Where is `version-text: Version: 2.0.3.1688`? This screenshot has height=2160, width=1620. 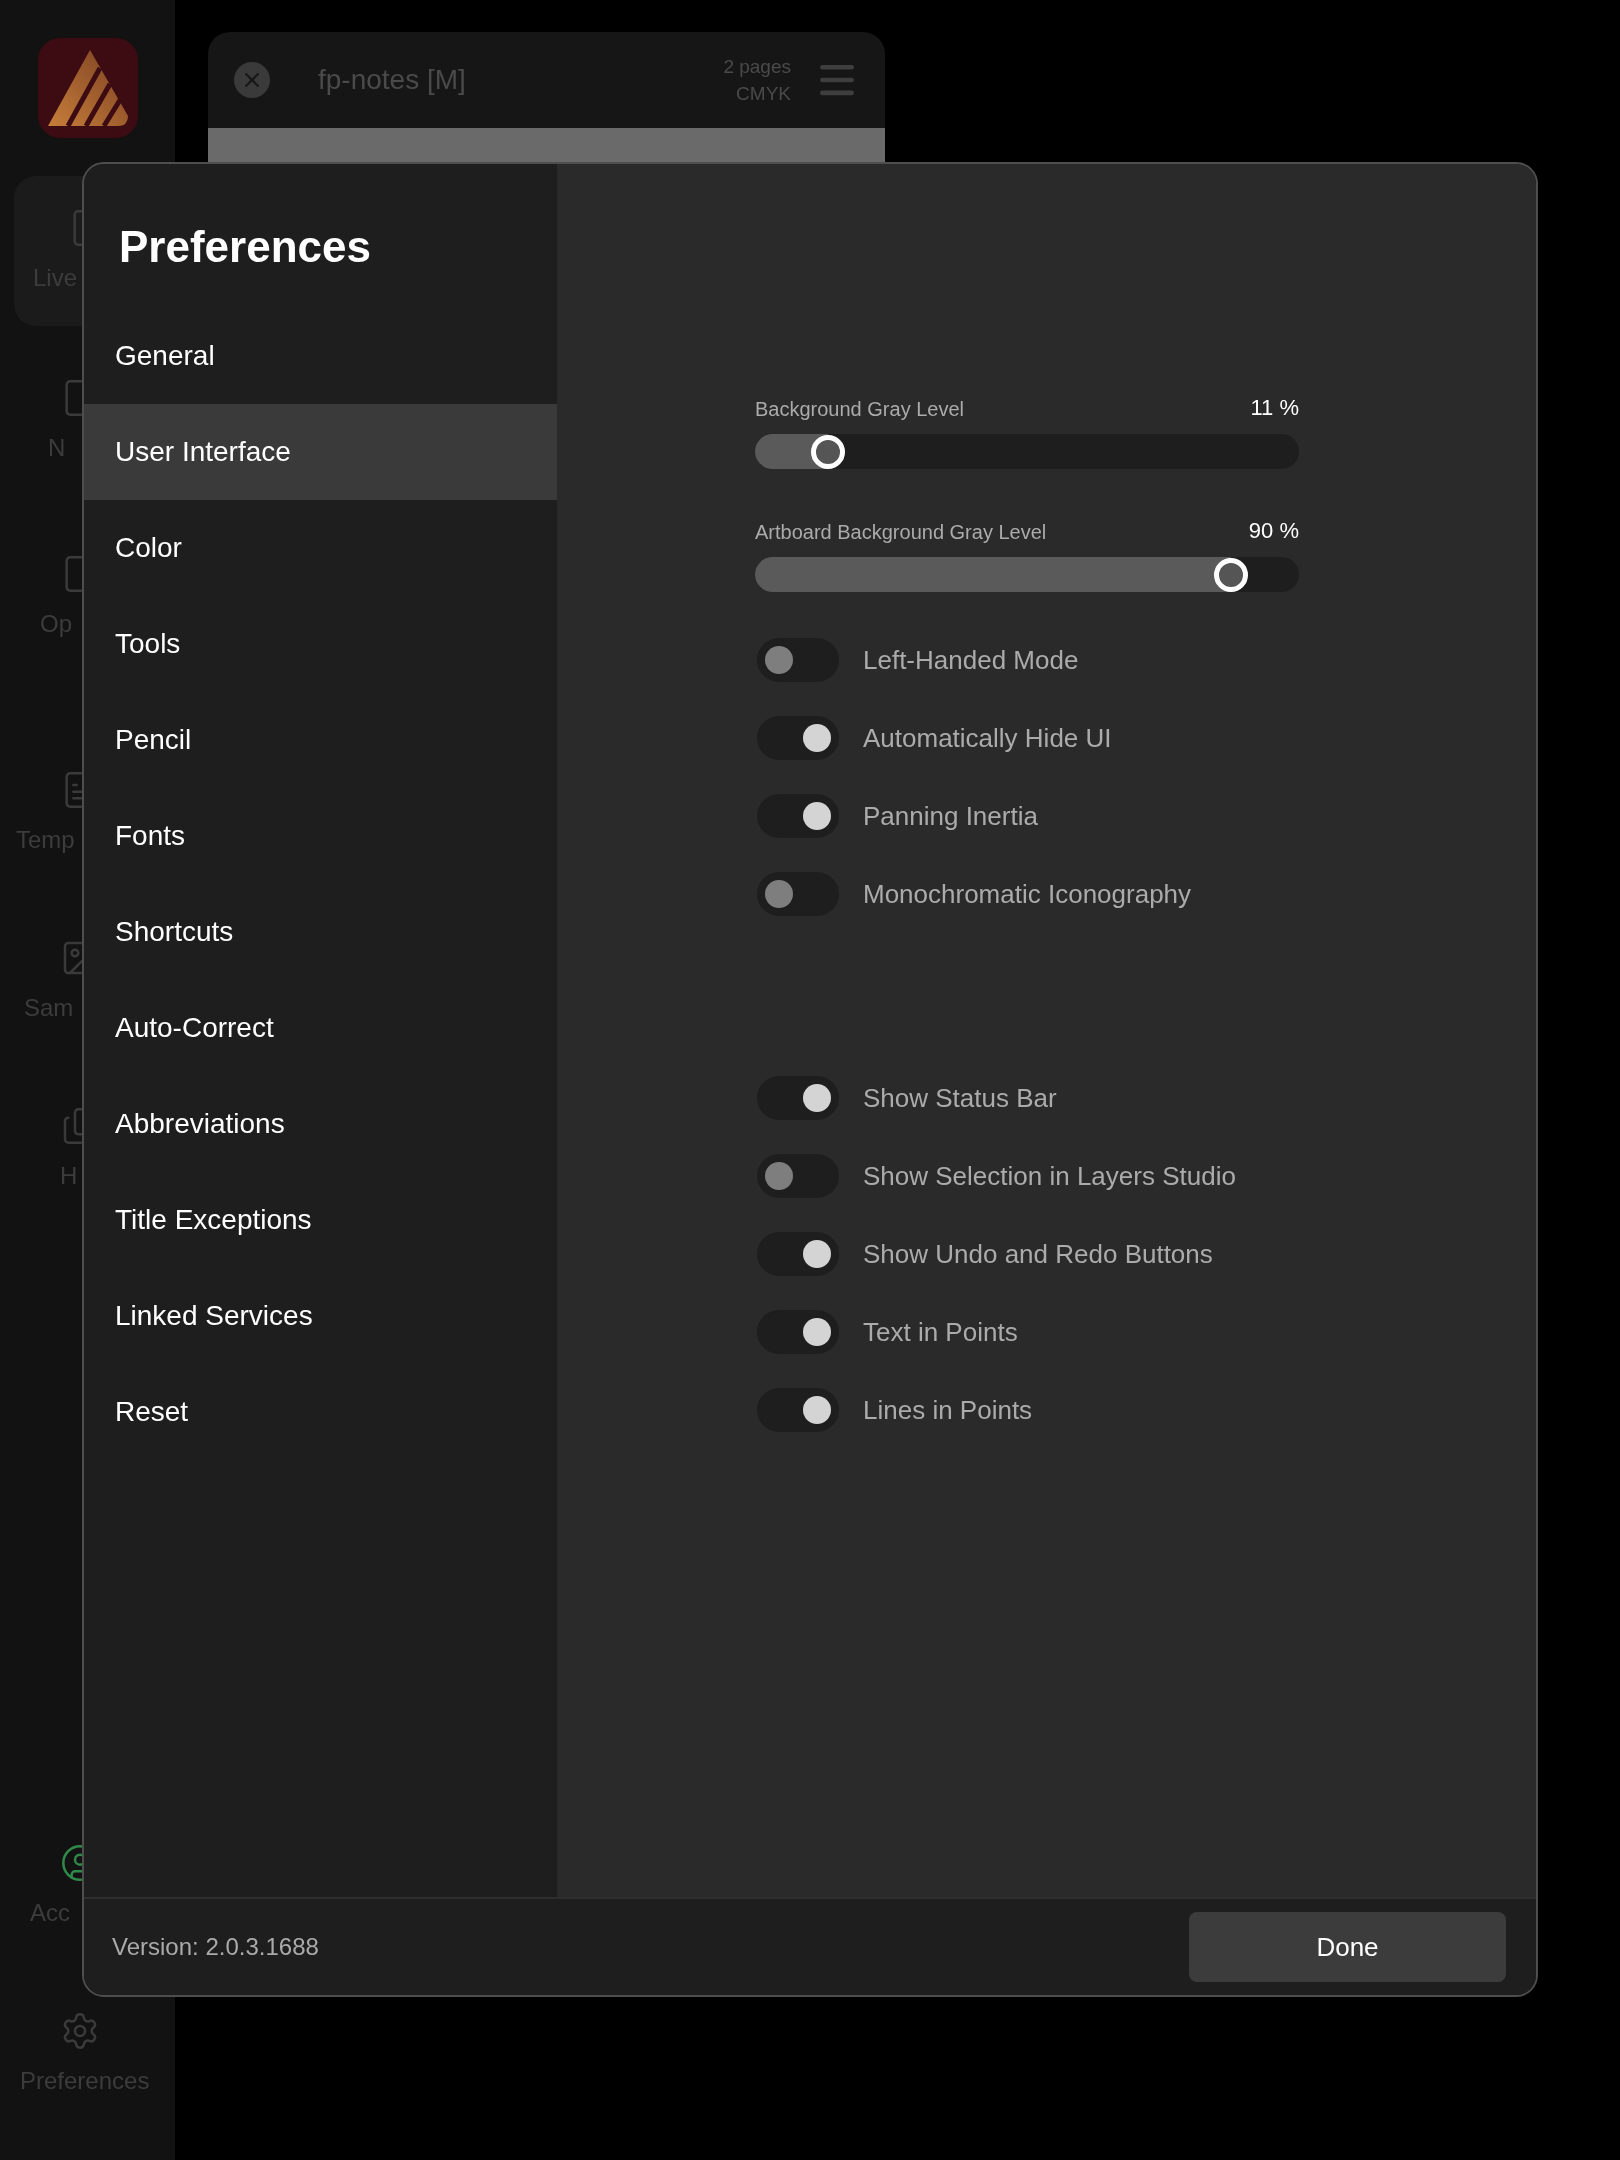 version-text: Version: 2.0.3.1688 is located at coordinates (215, 1947).